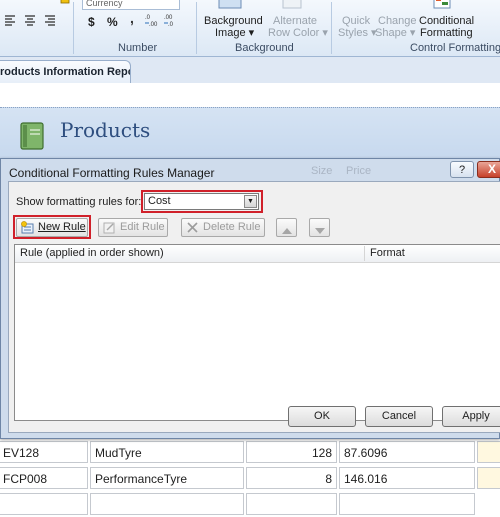  What do you see at coordinates (44, 504) in the screenshot?
I see `cell-product-id` at bounding box center [44, 504].